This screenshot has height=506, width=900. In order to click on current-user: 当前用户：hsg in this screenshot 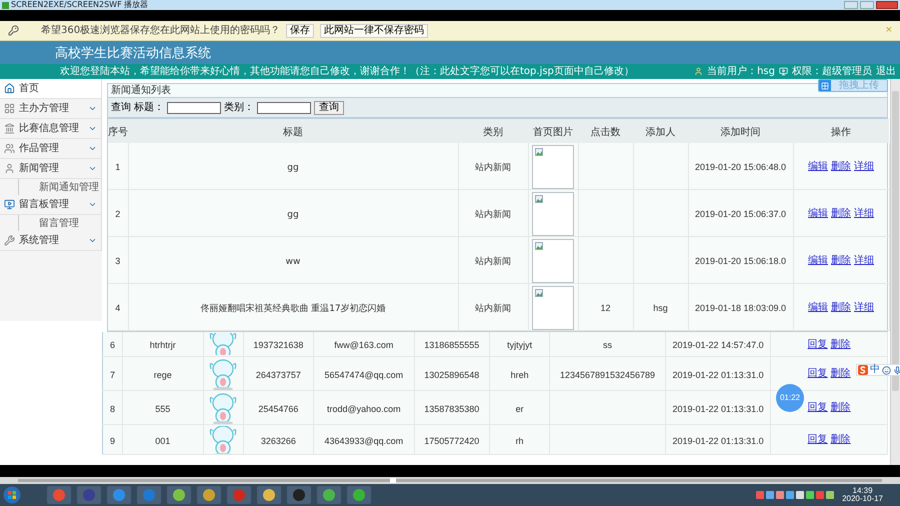, I will do `click(741, 71)`.